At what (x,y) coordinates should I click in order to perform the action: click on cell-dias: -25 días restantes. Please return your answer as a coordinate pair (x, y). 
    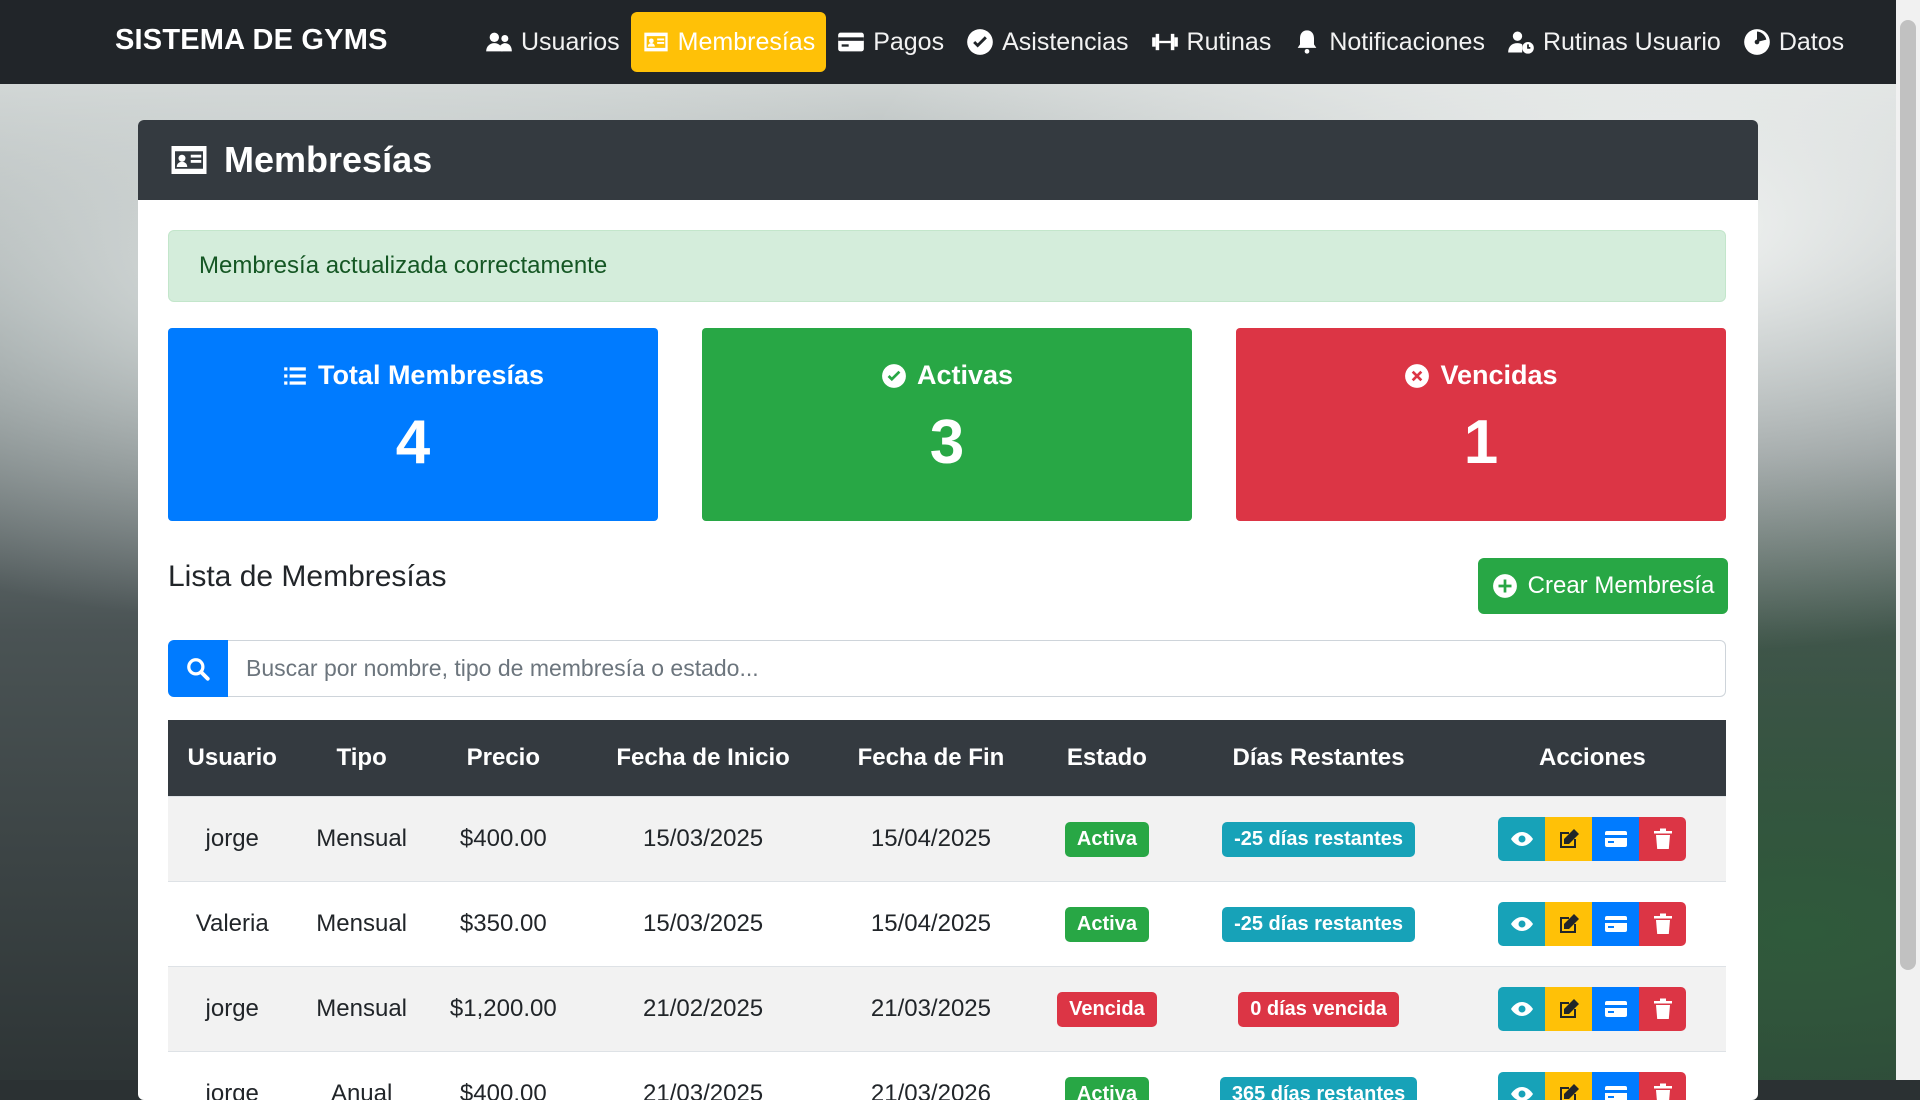
    Looking at the image, I should click on (1318, 924).